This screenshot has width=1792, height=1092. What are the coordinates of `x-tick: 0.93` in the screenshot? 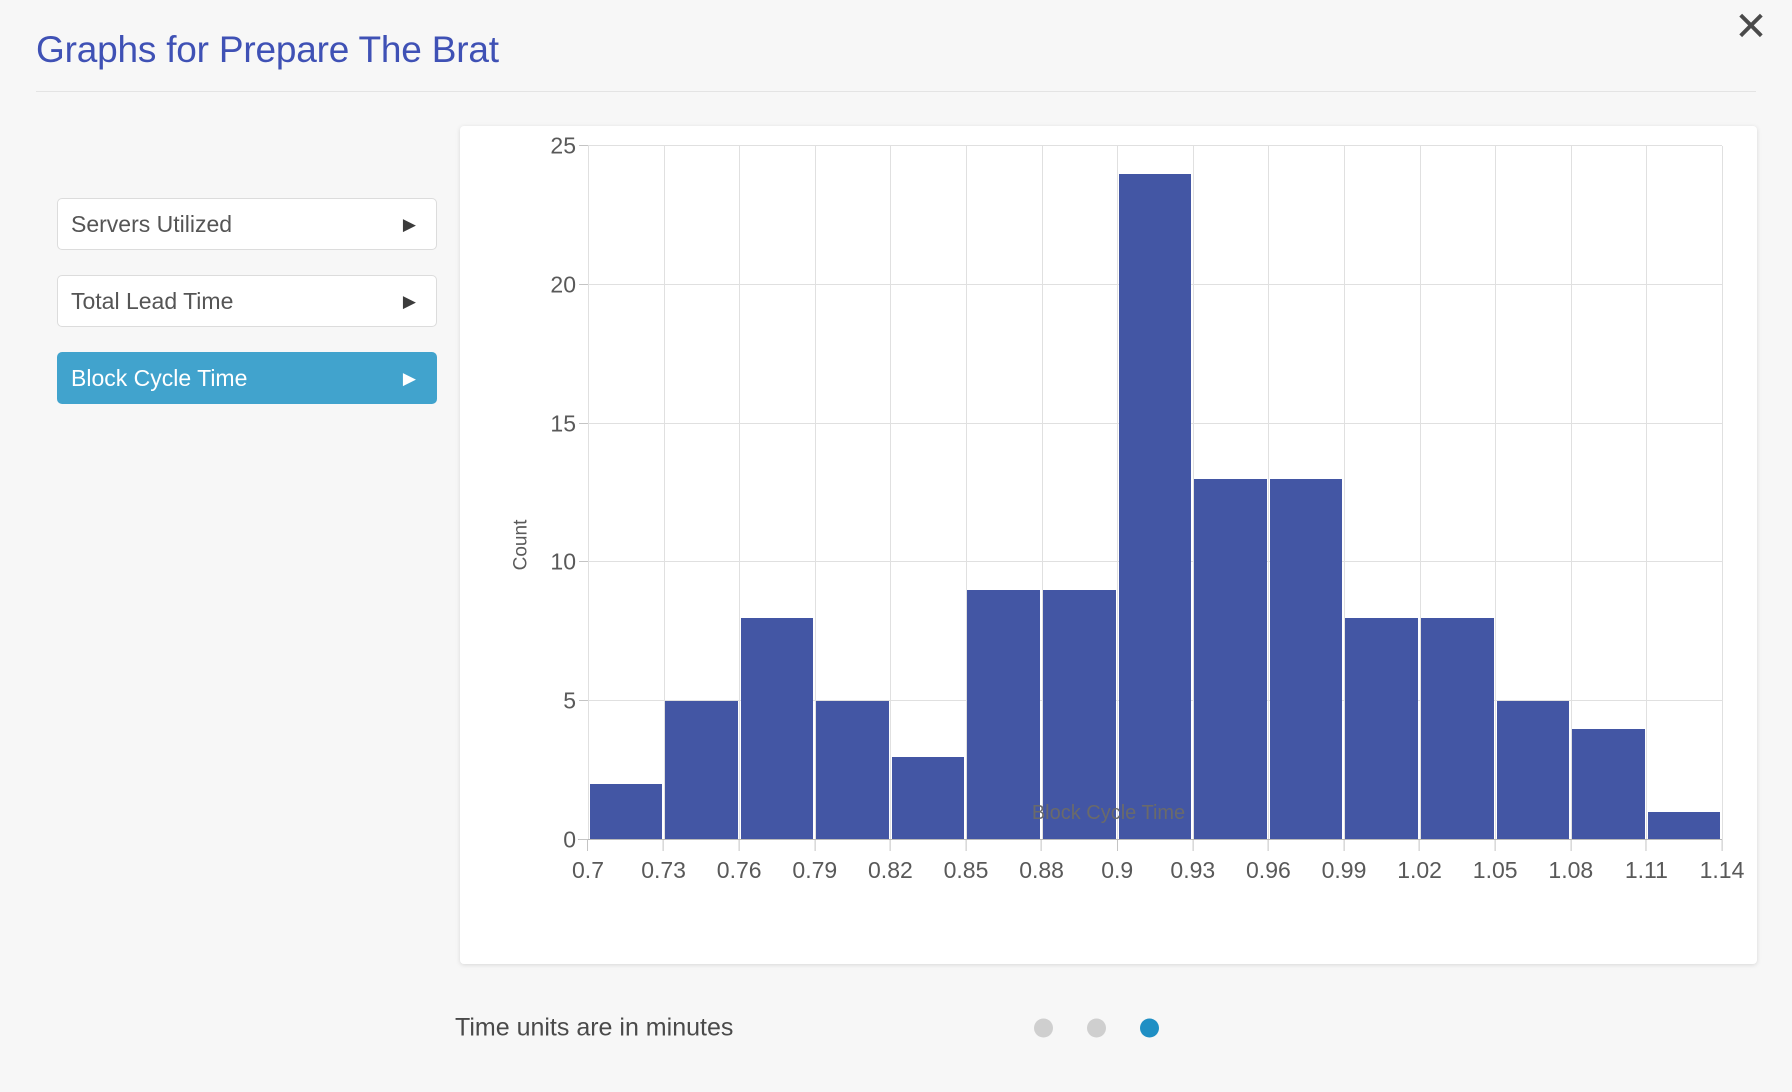 It's located at (1192, 862).